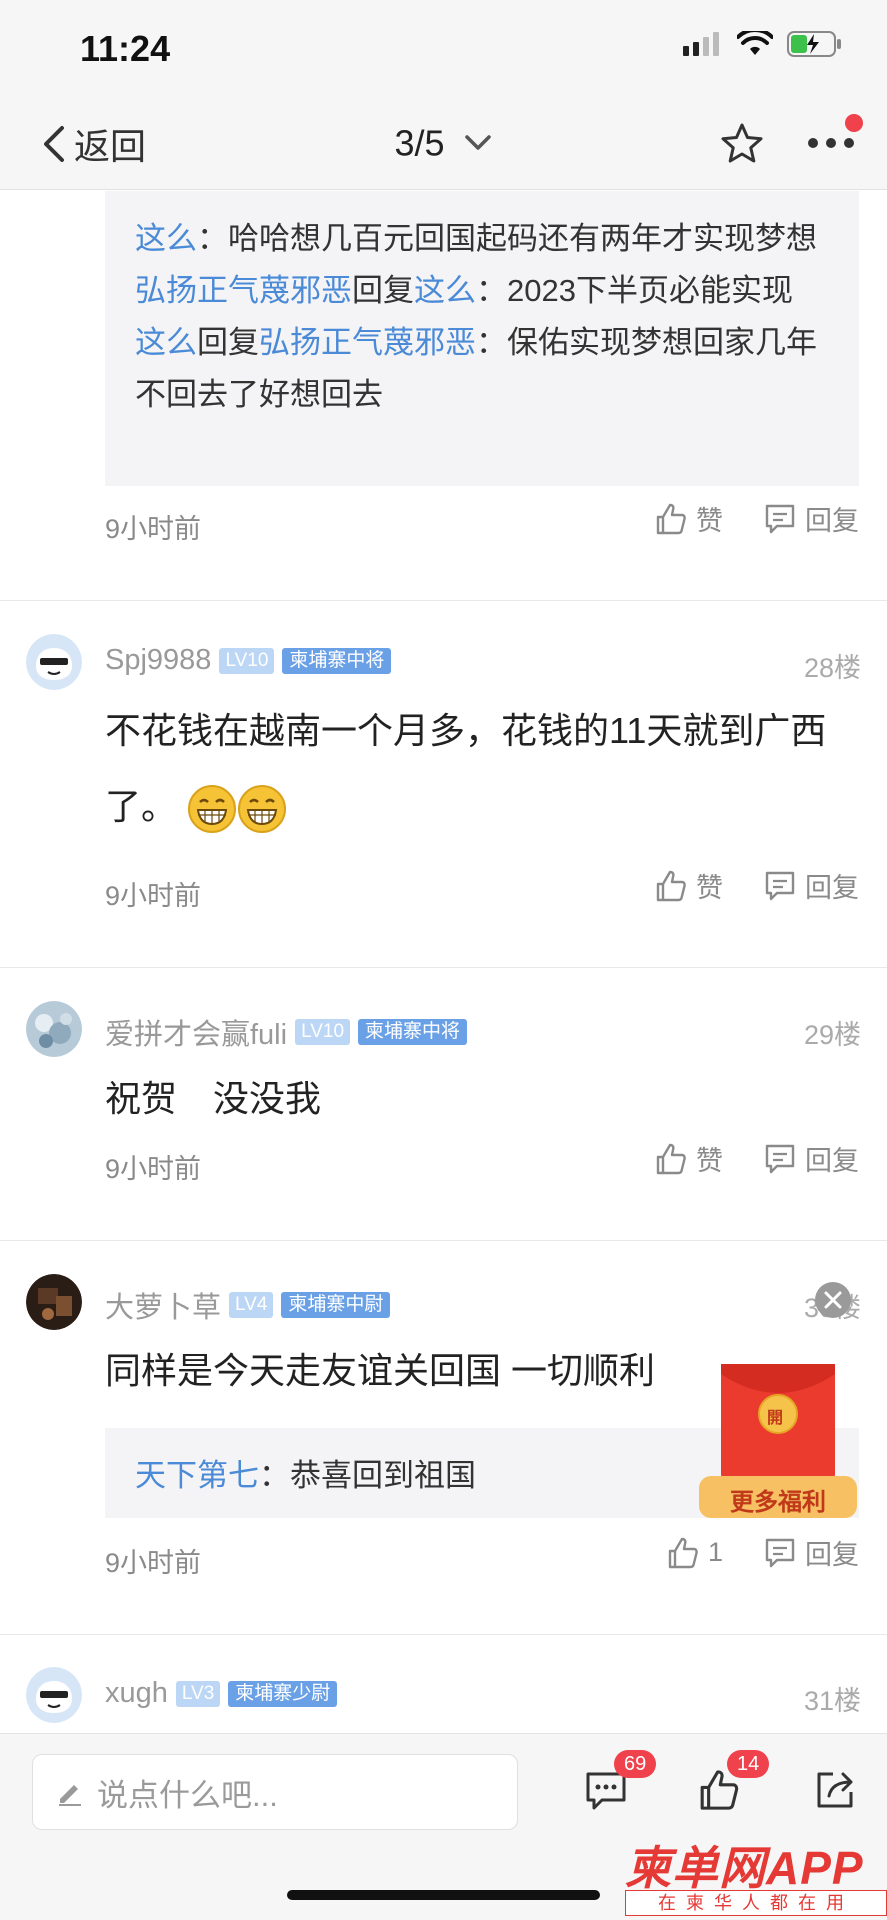 The height and width of the screenshot is (1920, 887). Describe the element at coordinates (477, 143) in the screenshot. I see `chevron-down-icon` at that location.